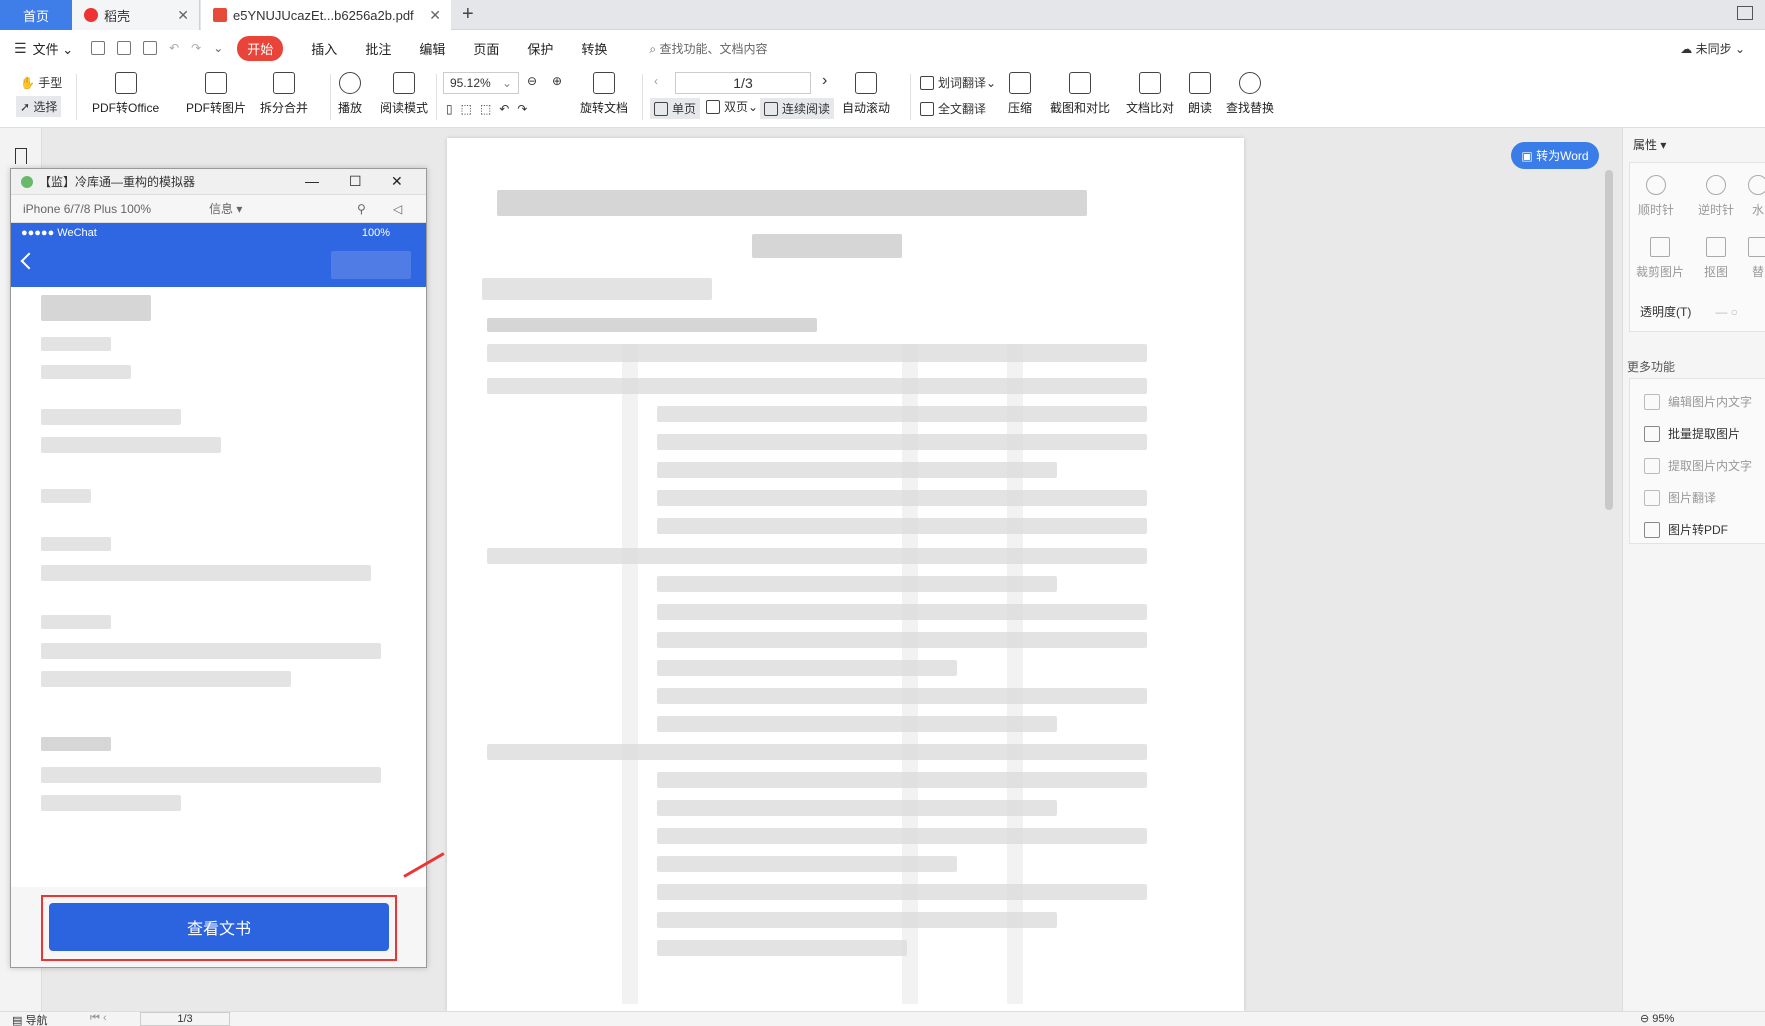 The height and width of the screenshot is (1026, 1765). Describe the element at coordinates (953, 108) in the screenshot. I see `full-translate-button: 全文翻译` at that location.